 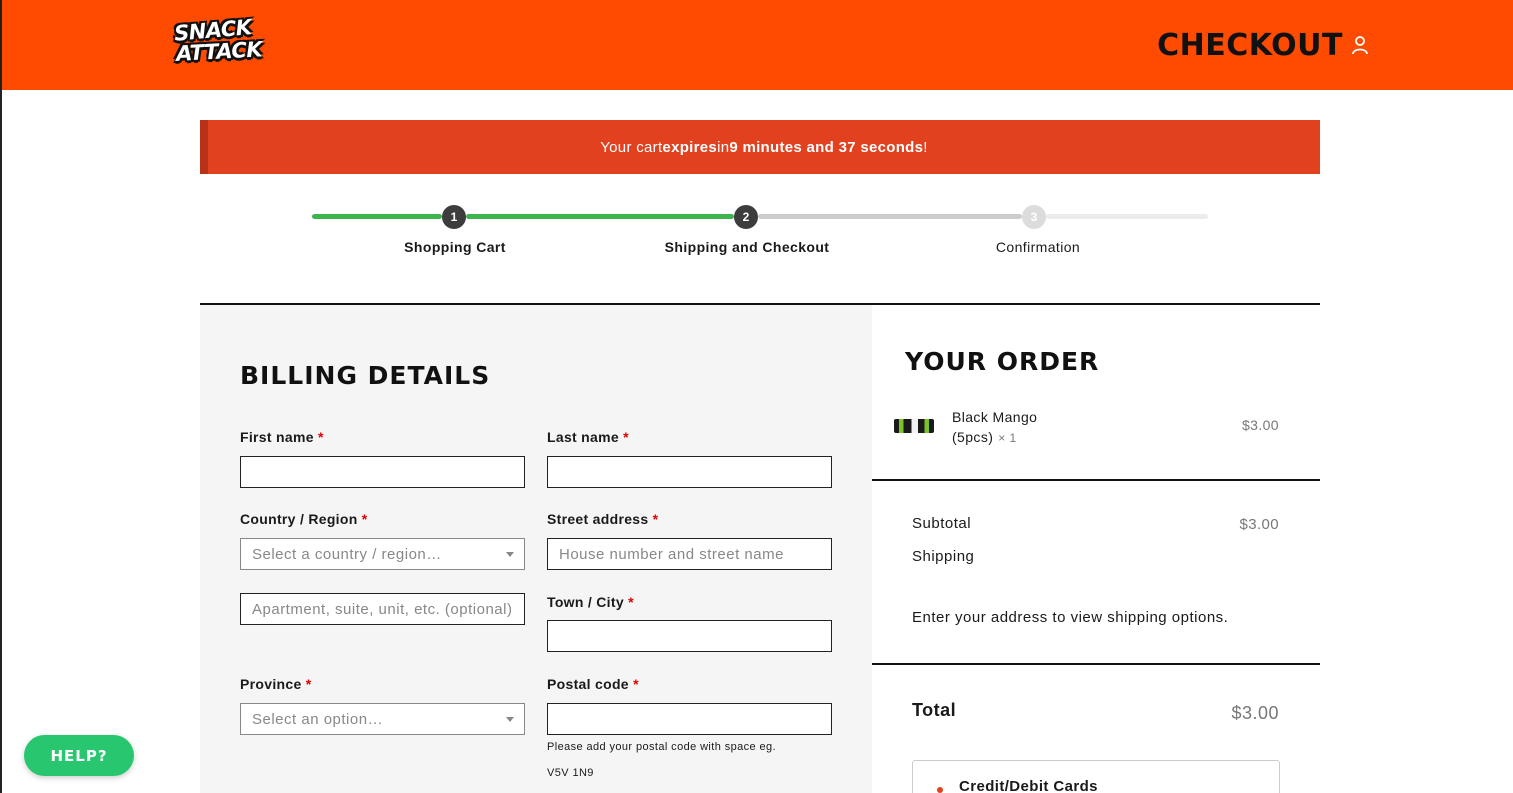 I want to click on subtotal-value: $3.00, so click(x=1259, y=524).